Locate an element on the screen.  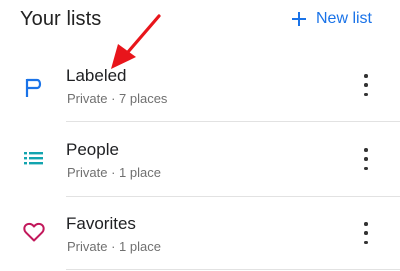
heart-icon is located at coordinates (34, 232).